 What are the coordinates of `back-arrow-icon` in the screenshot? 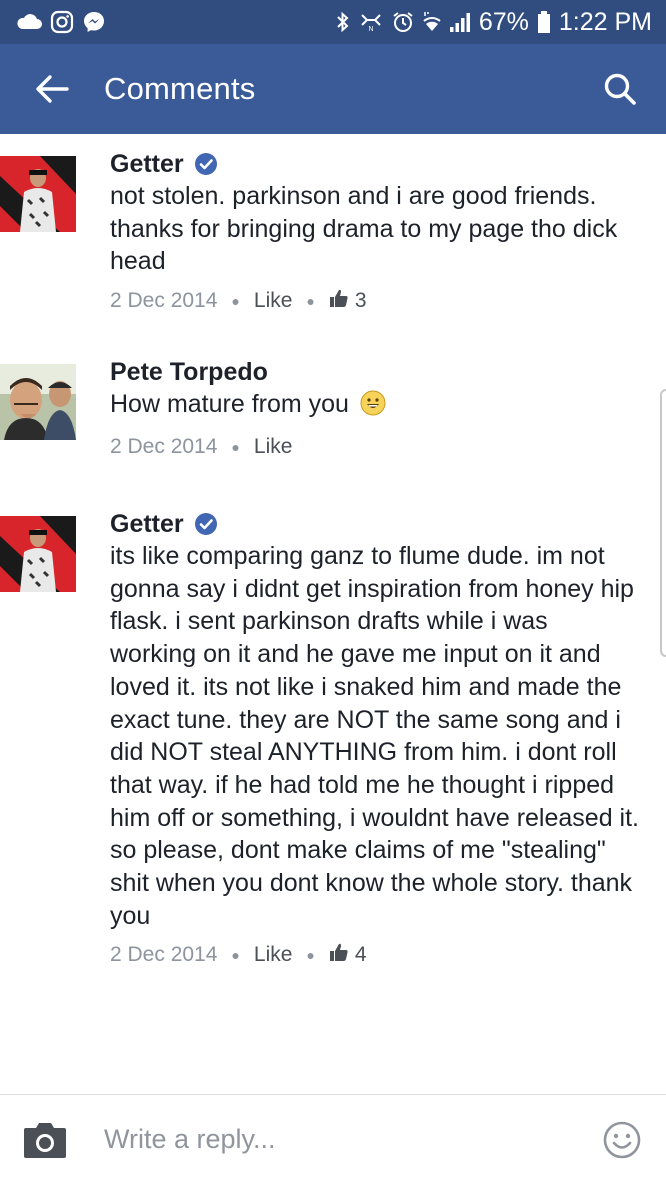 It's located at (52, 89).